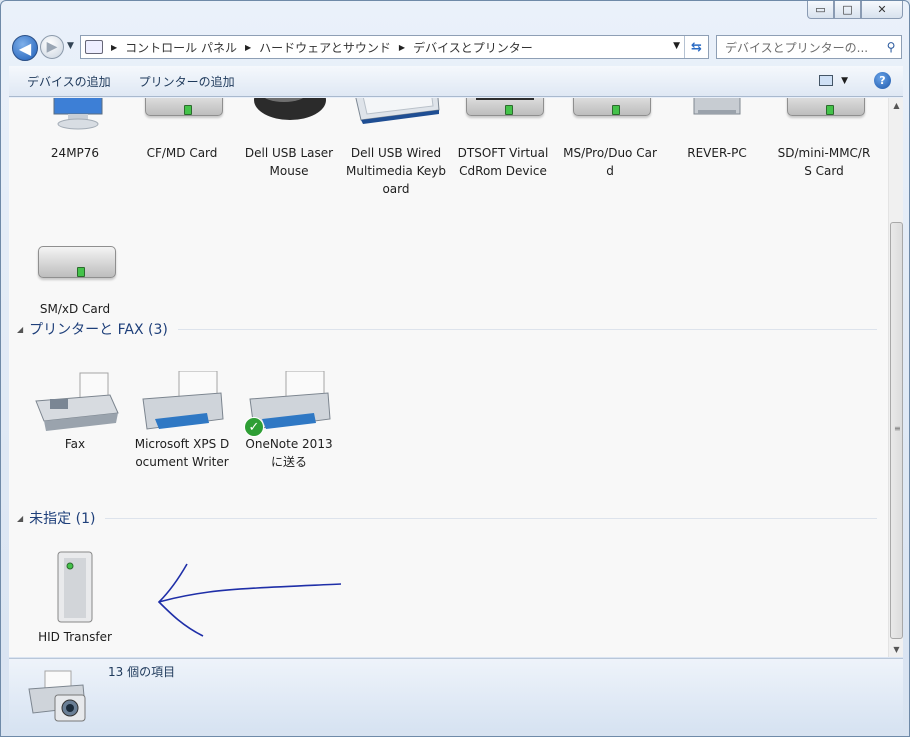 The image size is (910, 737). I want to click on group-header-printers: ◢ プリンターと FAX (3), so click(447, 329).